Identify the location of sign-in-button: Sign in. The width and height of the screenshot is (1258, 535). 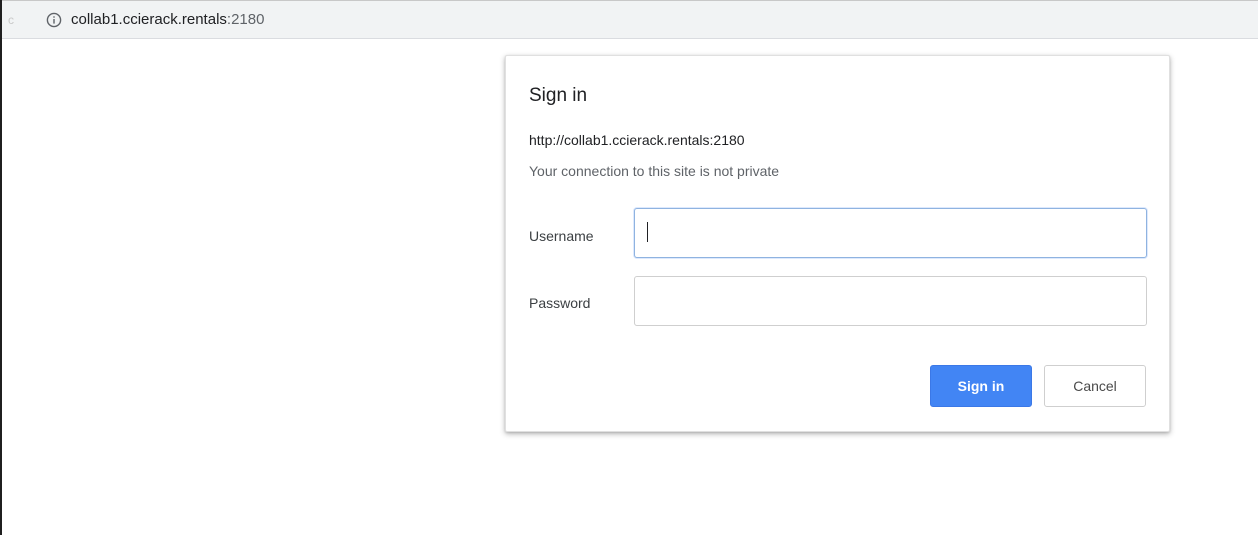
(981, 386).